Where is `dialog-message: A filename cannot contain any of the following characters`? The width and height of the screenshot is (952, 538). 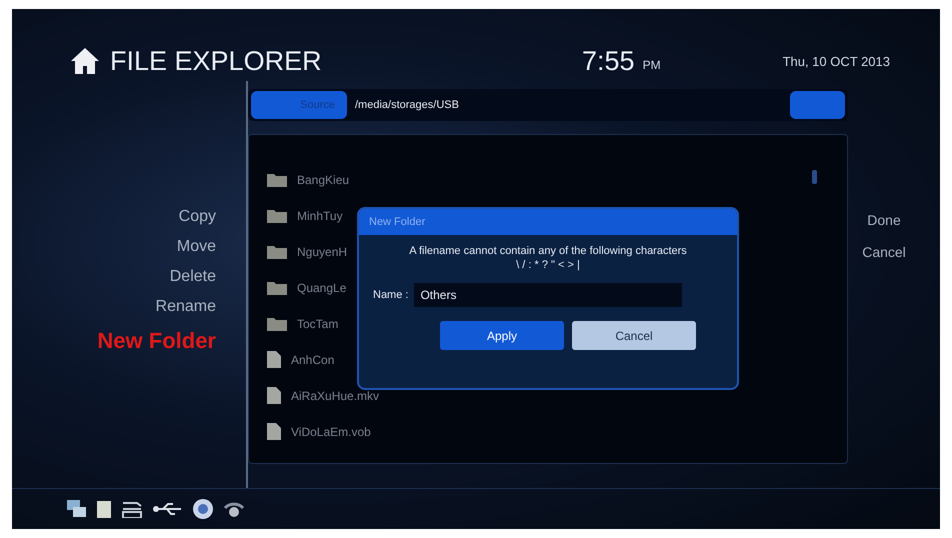
dialog-message: A filename cannot contain any of the following characters is located at coordinates (548, 251).